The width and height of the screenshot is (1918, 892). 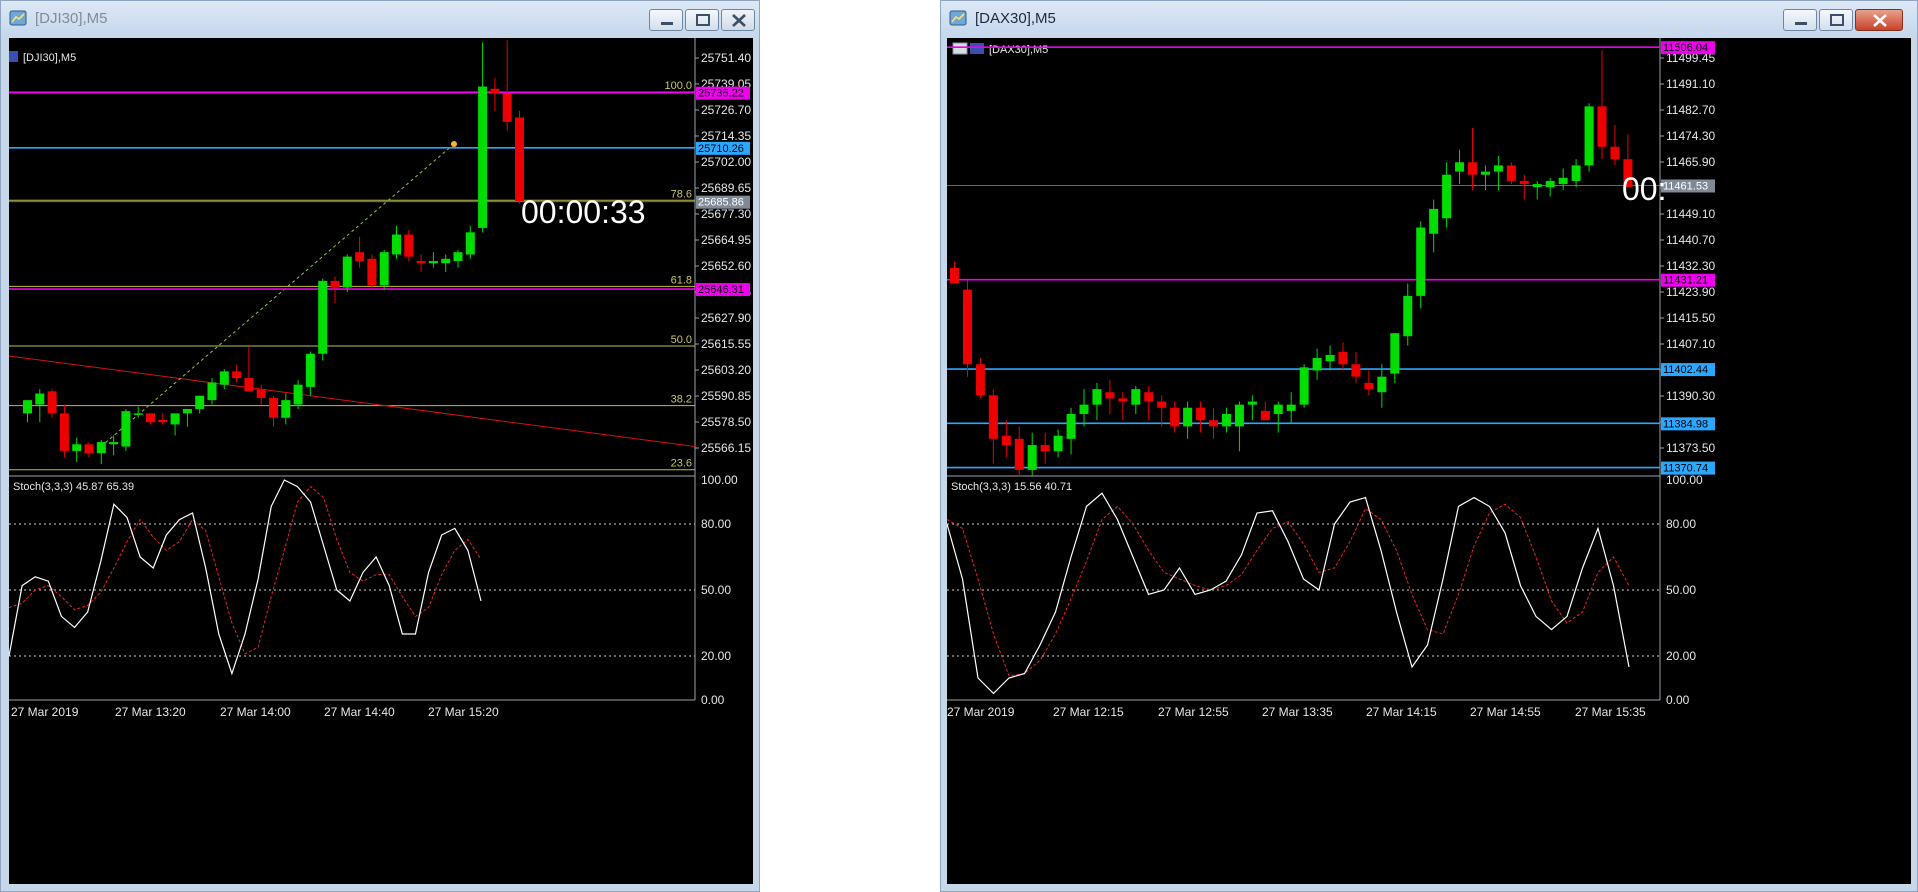 What do you see at coordinates (960, 48) in the screenshot?
I see `symbol-table-icon` at bounding box center [960, 48].